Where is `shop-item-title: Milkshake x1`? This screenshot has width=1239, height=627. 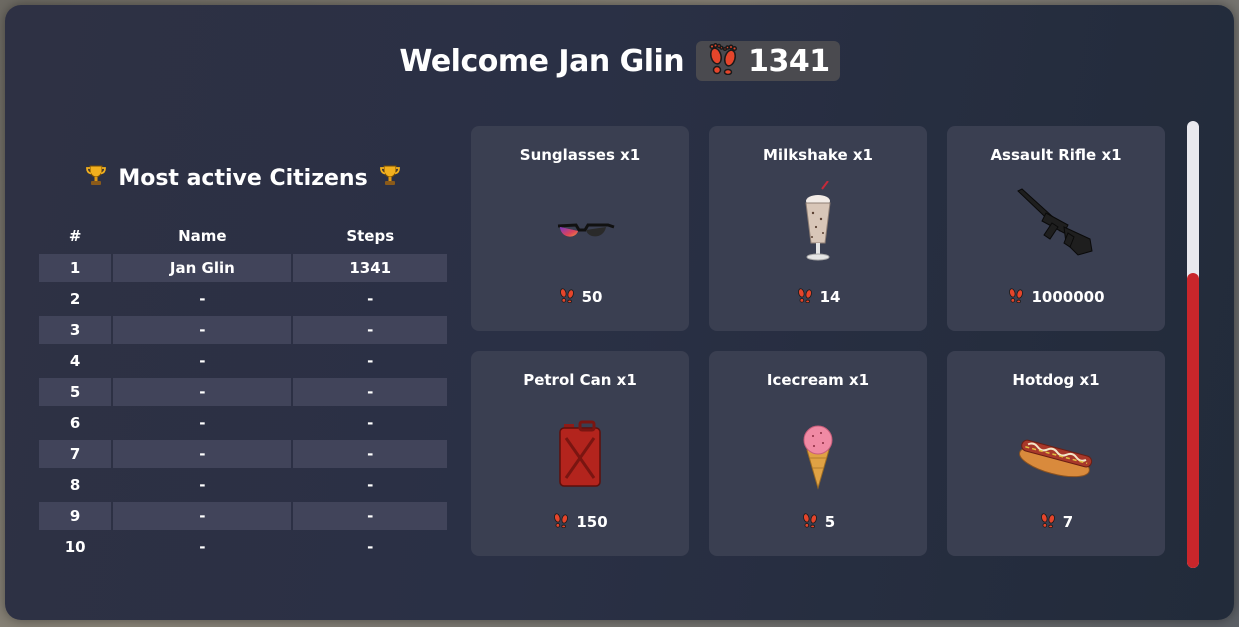 shop-item-title: Milkshake x1 is located at coordinates (818, 155).